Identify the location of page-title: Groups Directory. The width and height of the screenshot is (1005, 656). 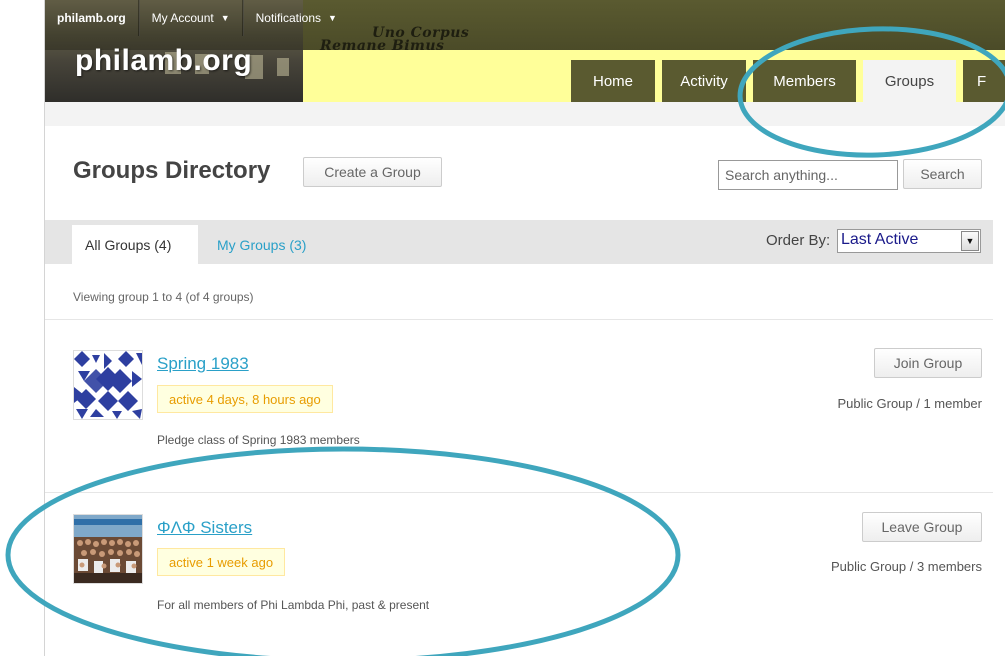
(172, 170).